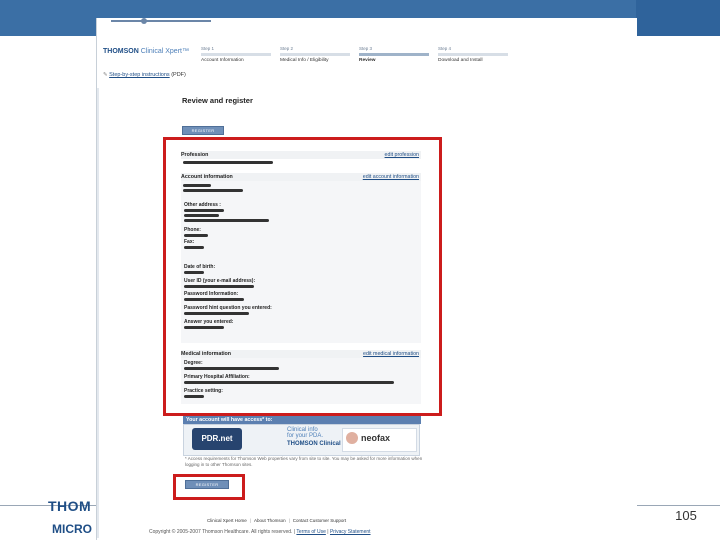  I want to click on edit-account-link: edit account information, so click(391, 177).